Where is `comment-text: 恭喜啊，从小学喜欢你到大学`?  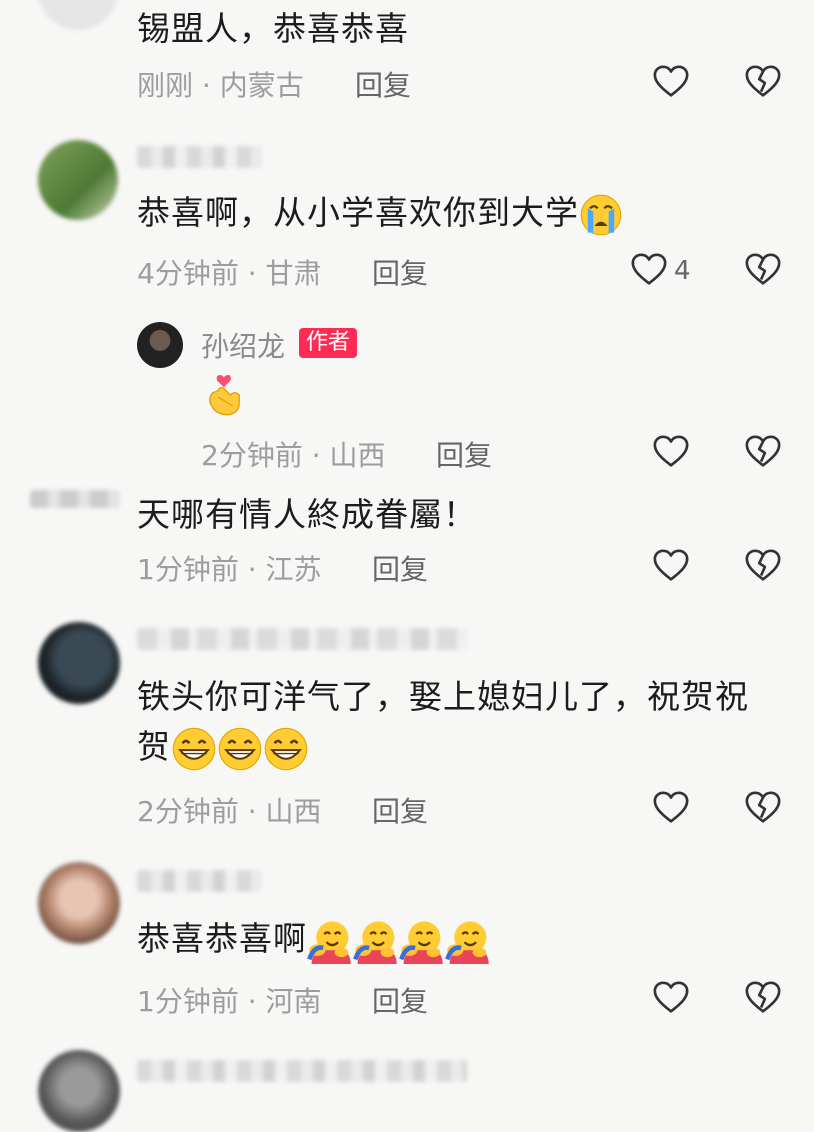
comment-text: 恭喜啊，从小学喜欢你到大学 is located at coordinates (380, 213).